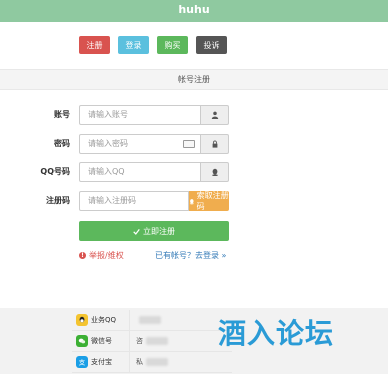 This screenshot has width=388, height=374. I want to click on contact-value: 私, so click(180, 362).